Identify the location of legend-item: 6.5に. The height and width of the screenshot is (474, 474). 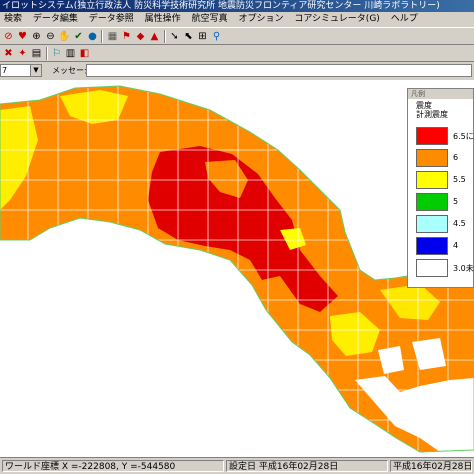
(445, 137).